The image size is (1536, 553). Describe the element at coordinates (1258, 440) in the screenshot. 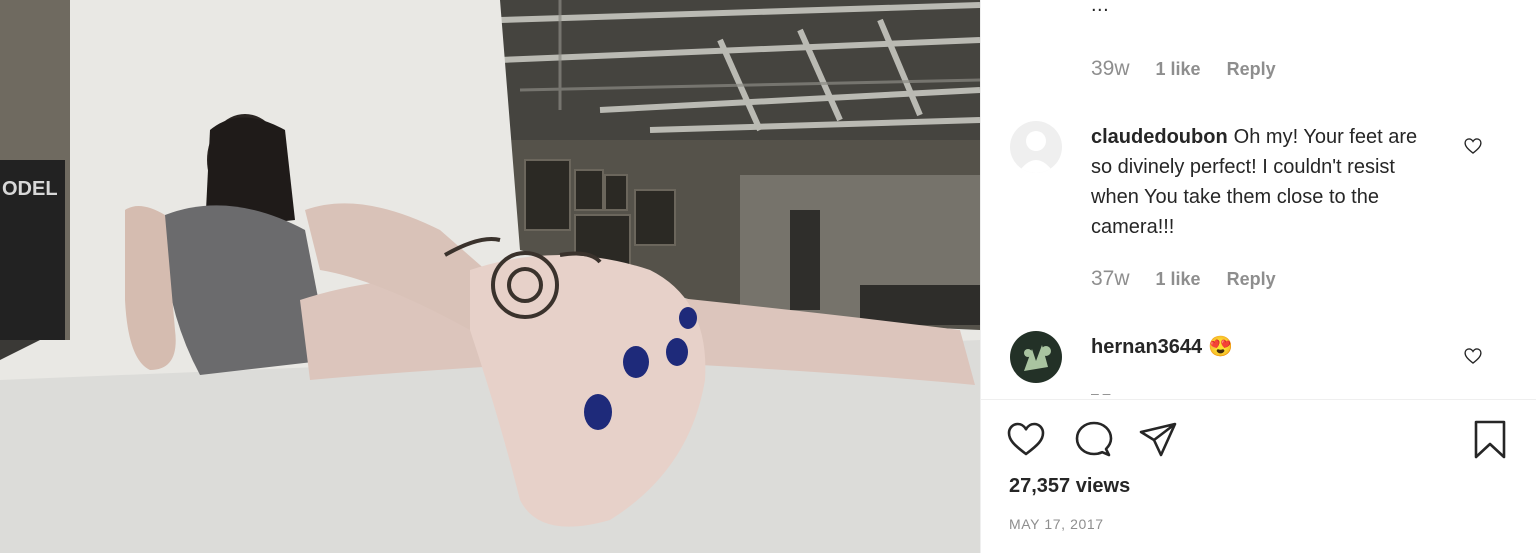

I see `action-bar` at that location.